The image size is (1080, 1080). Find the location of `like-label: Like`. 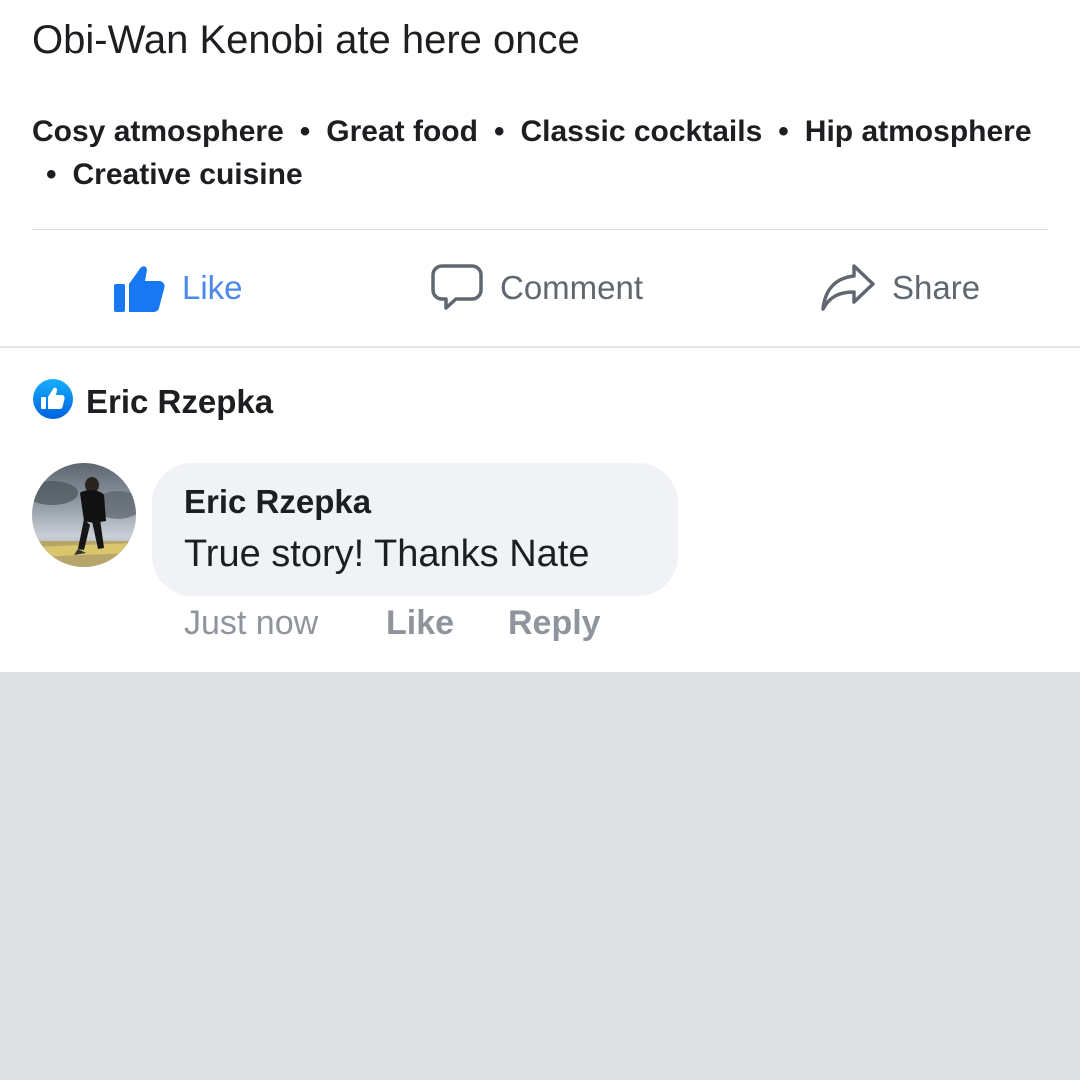

like-label: Like is located at coordinates (212, 287).